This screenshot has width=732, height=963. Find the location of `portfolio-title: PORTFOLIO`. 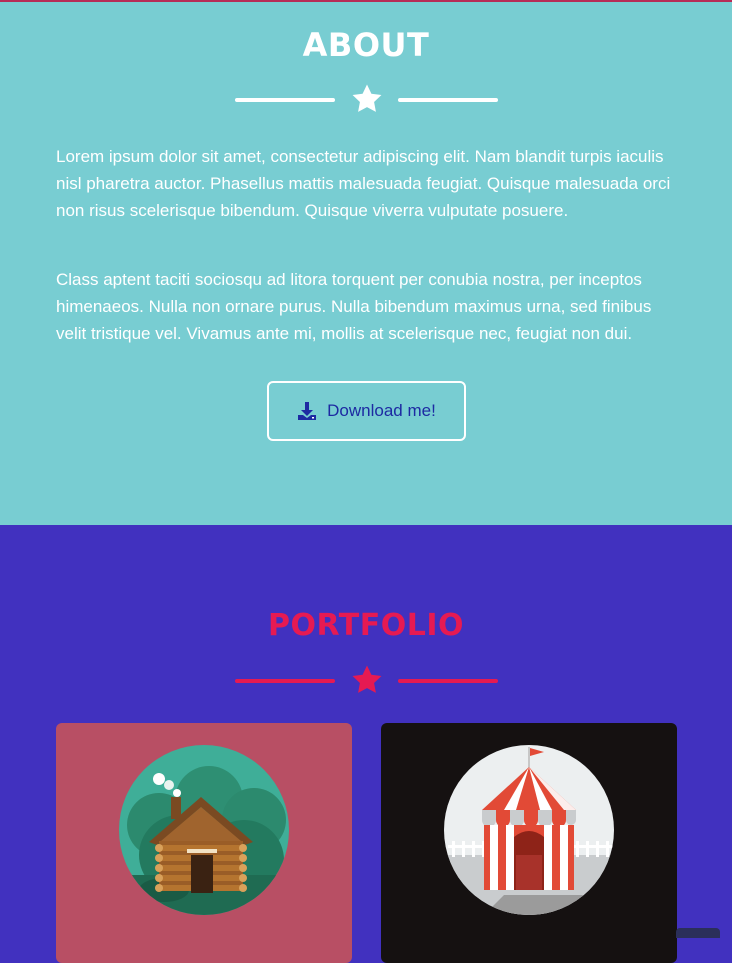

portfolio-title: PORTFOLIO is located at coordinates (366, 625).